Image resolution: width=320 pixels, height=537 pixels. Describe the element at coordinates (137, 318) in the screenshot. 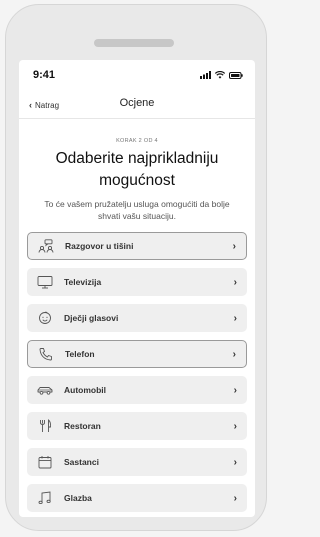

I see `option-djecji-glasovi: Dječji glasovi ›` at that location.